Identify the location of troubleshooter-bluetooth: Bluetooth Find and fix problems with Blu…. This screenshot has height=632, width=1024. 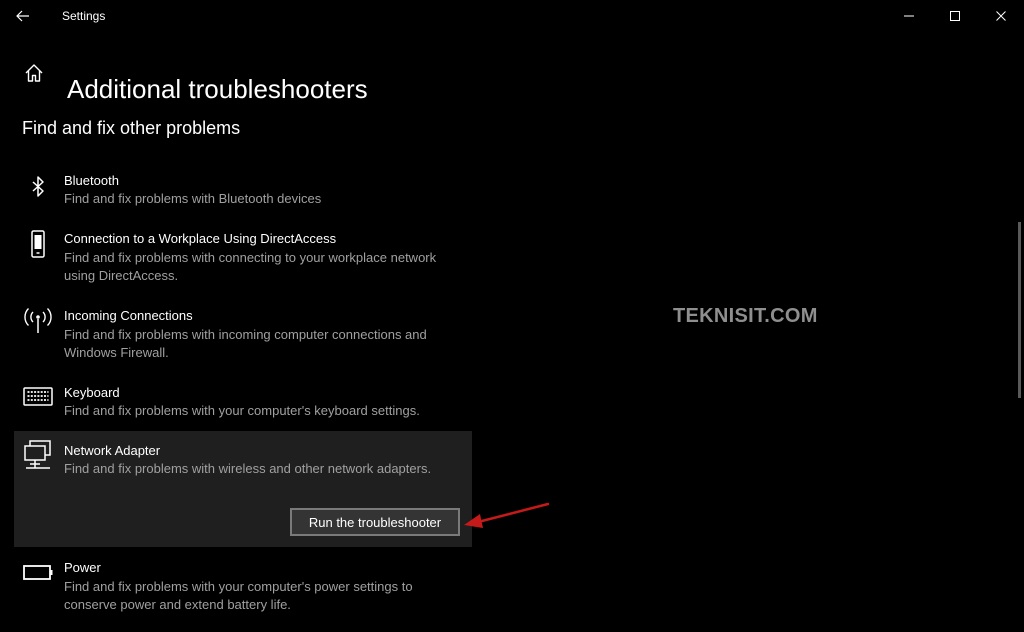
(243, 191).